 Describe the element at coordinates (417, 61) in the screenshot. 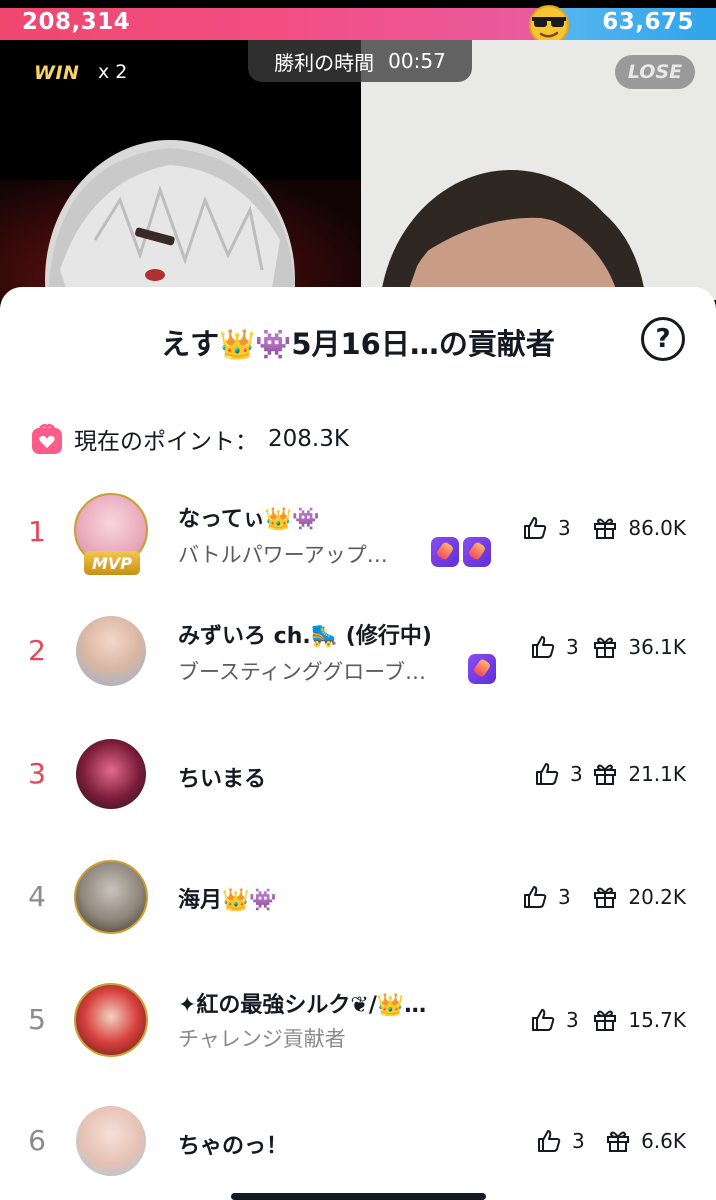

I see `timer-value: 00:57` at that location.